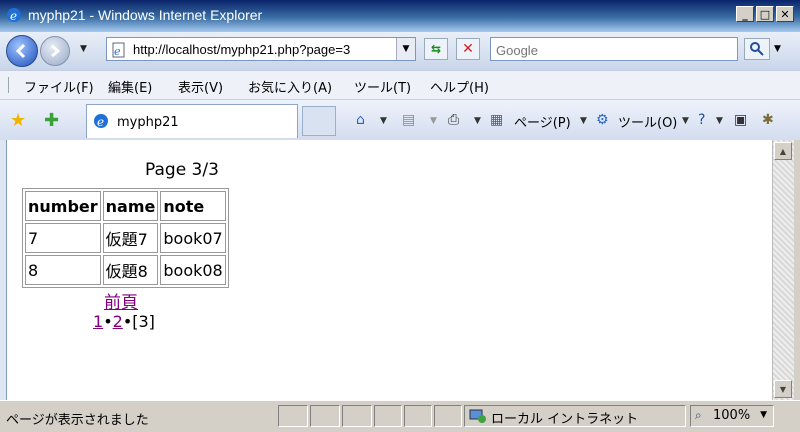 Image resolution: width=800 pixels, height=432 pixels. I want to click on forward-button, so click(55, 51).